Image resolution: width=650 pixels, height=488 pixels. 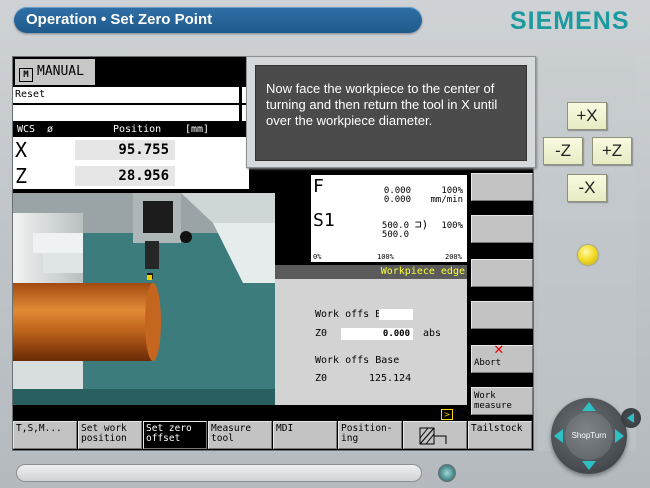 What do you see at coordinates (377, 334) in the screenshot?
I see `offset-value-input: 0.000` at bounding box center [377, 334].